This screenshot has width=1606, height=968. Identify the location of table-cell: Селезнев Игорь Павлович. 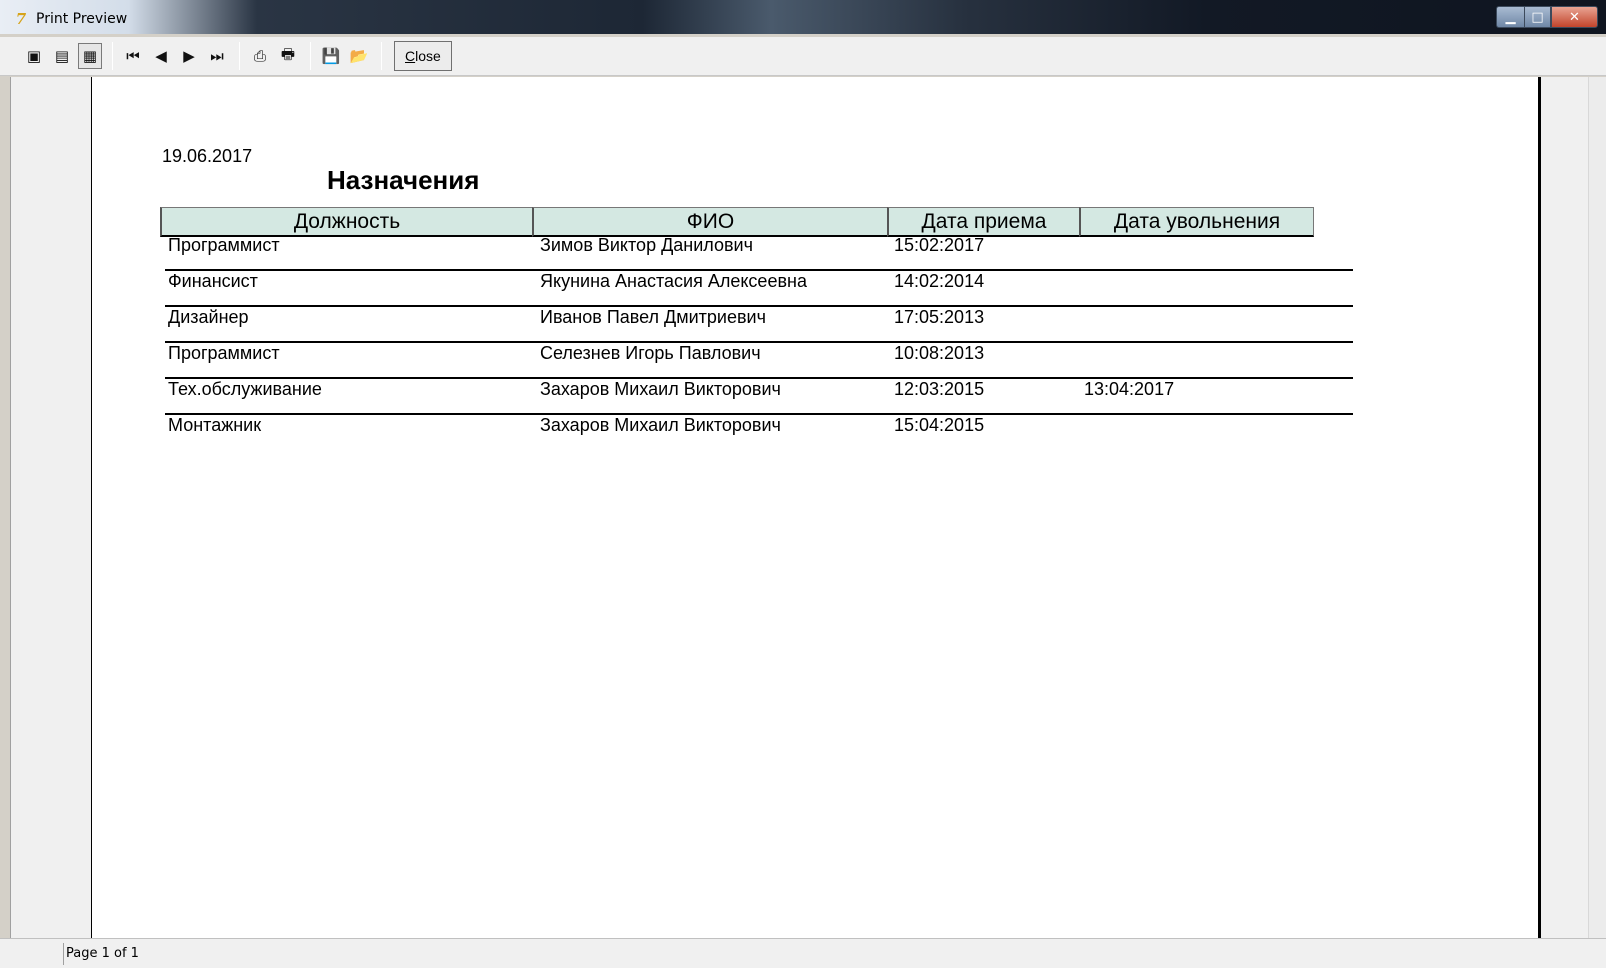
(650, 353).